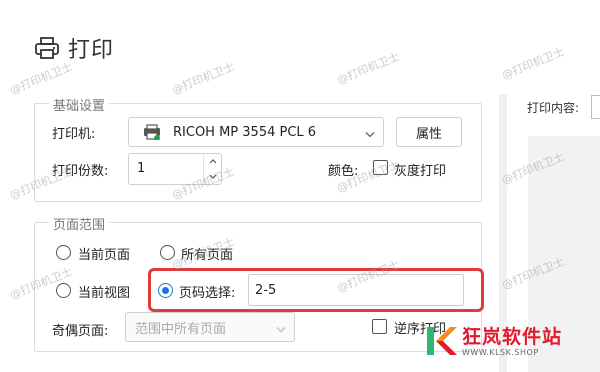  What do you see at coordinates (512, 336) in the screenshot?
I see `logo-name: 狂岚软件站` at bounding box center [512, 336].